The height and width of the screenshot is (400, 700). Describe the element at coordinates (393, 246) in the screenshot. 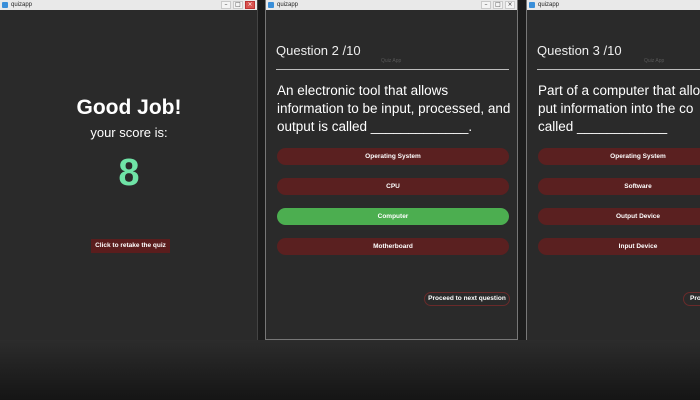

I see `option-button: Motherboard` at that location.